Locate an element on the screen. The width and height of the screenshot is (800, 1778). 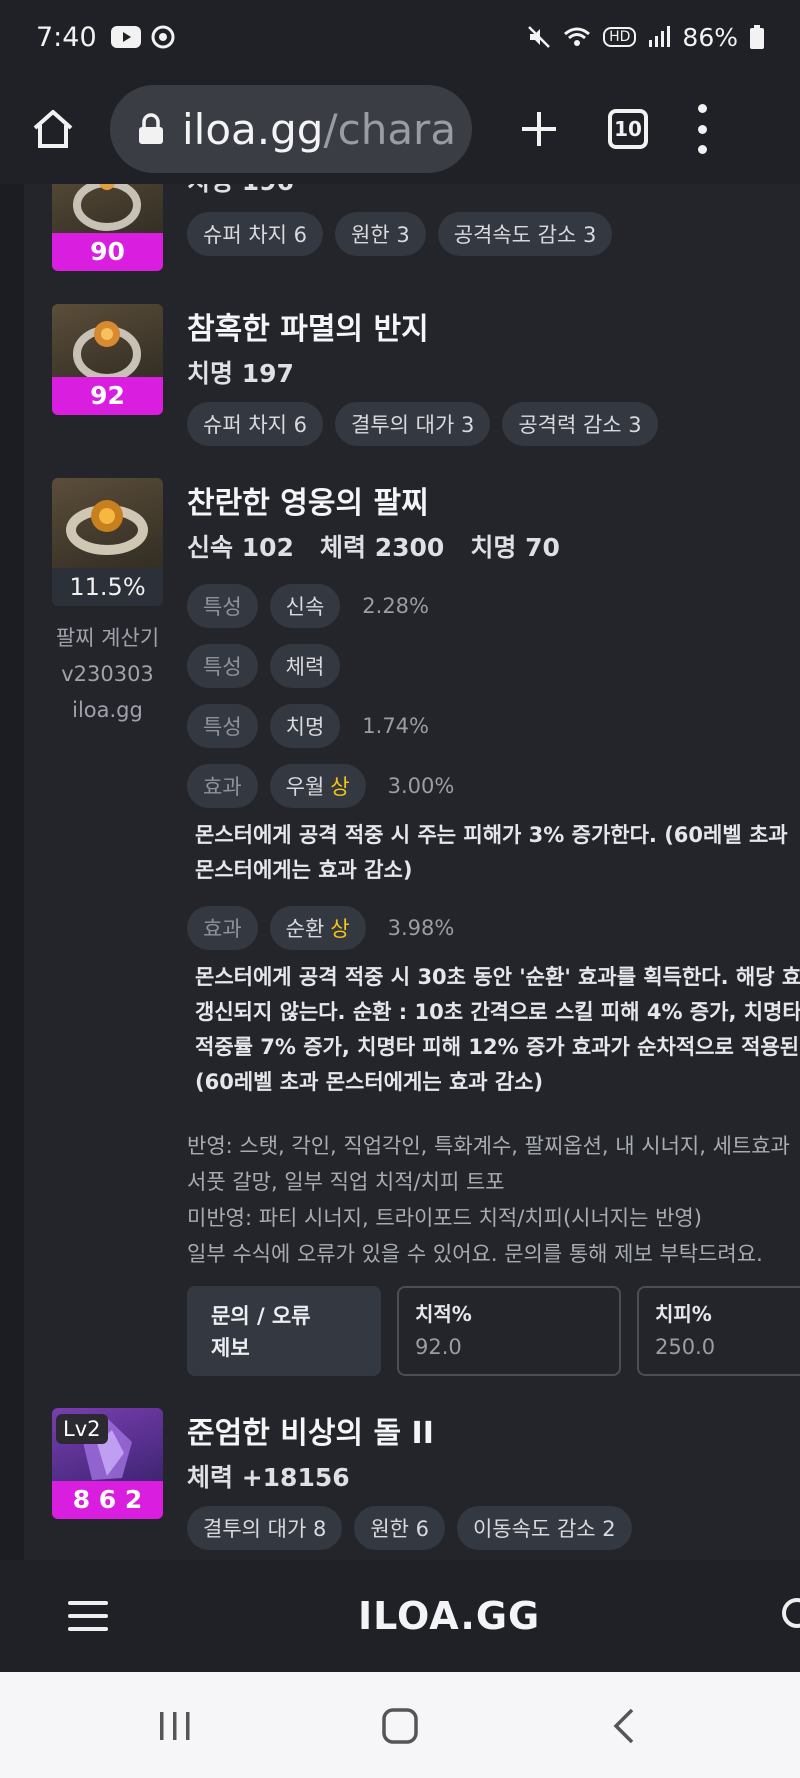
stone-stats: 체력 +18156 is located at coordinates (268, 1477).